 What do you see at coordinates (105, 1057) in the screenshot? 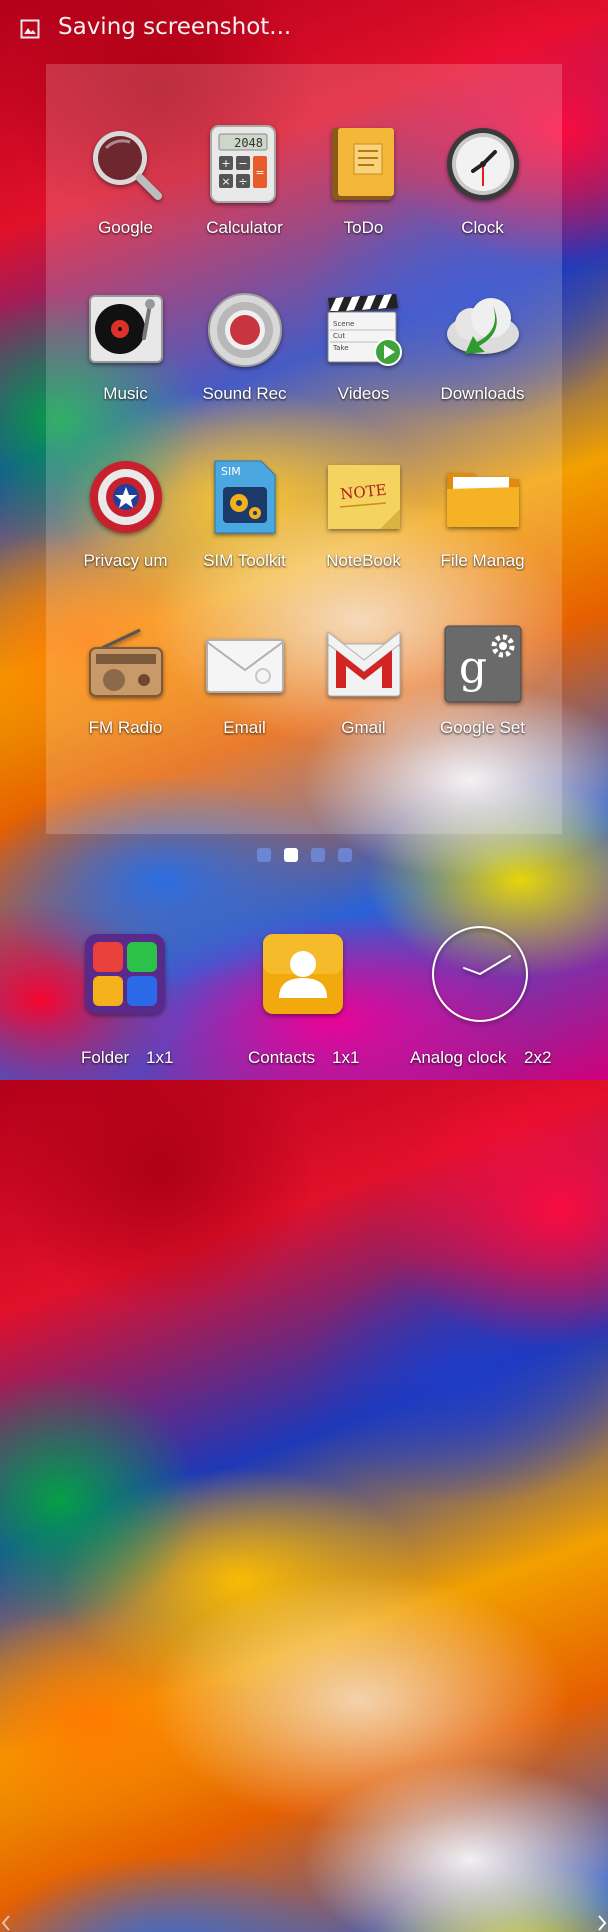
I see `dock-label: Folder` at bounding box center [105, 1057].